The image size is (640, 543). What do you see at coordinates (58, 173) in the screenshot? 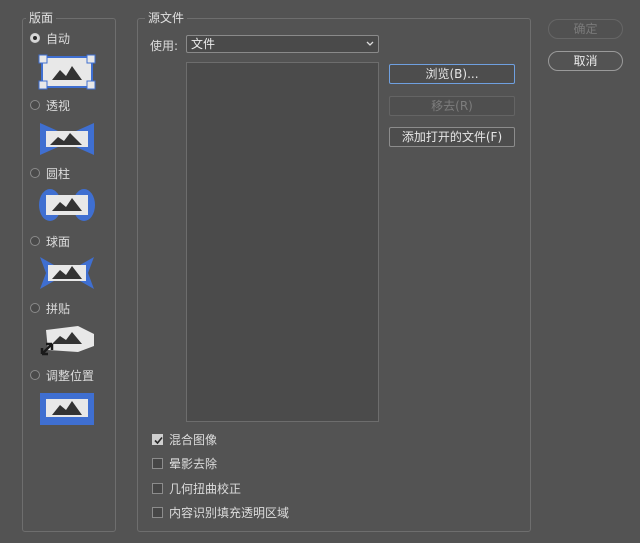
I see `layout-option-cylindrical-label: 圆柱` at bounding box center [58, 173].